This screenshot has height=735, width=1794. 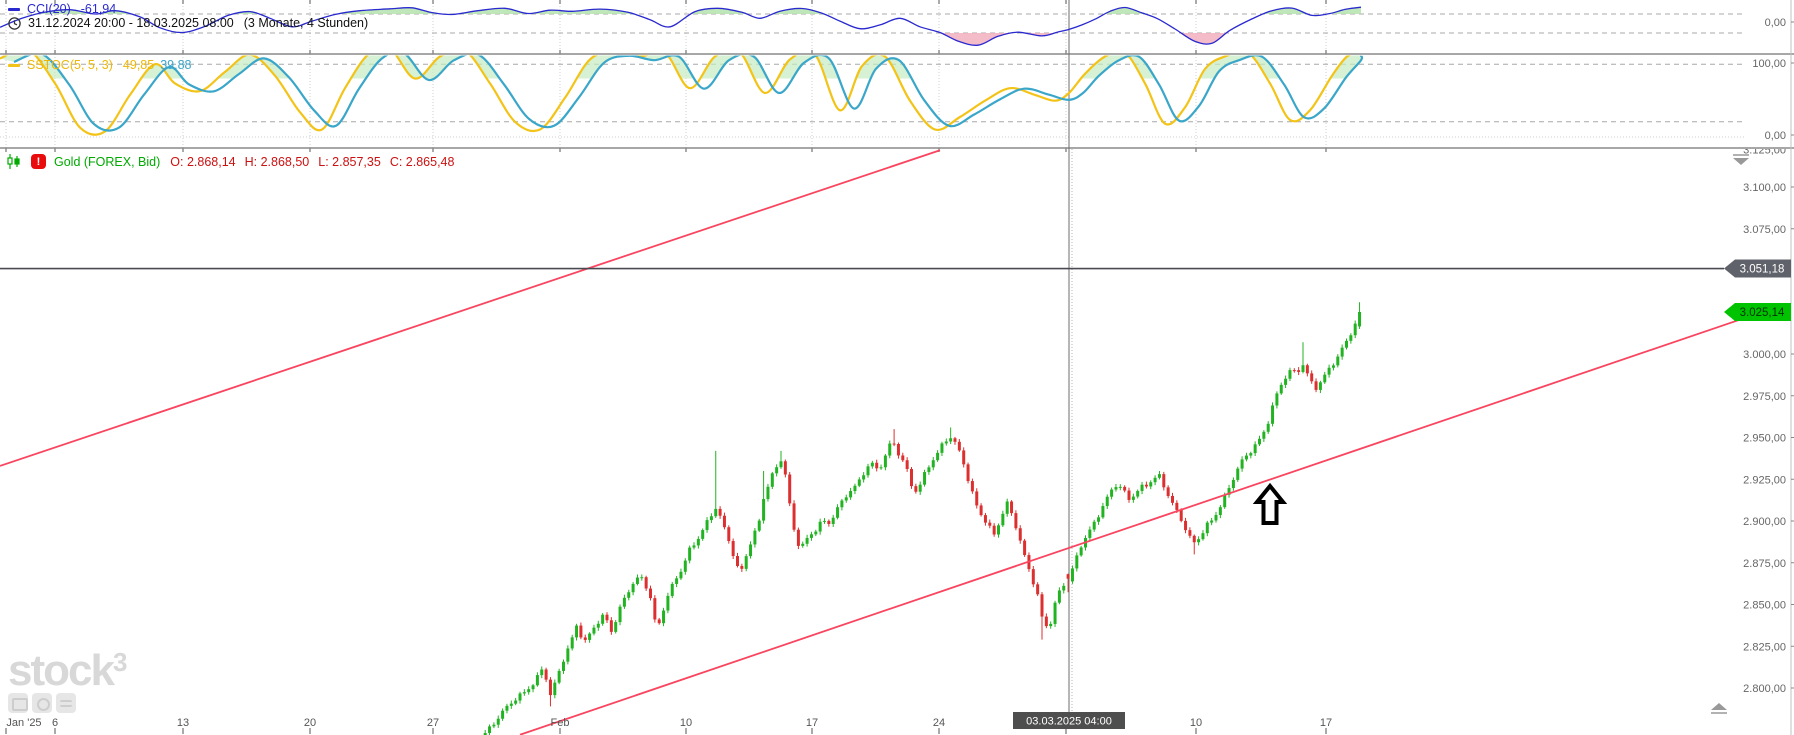 What do you see at coordinates (14, 65) in the screenshot?
I see `sstoc-color-swatch` at bounding box center [14, 65].